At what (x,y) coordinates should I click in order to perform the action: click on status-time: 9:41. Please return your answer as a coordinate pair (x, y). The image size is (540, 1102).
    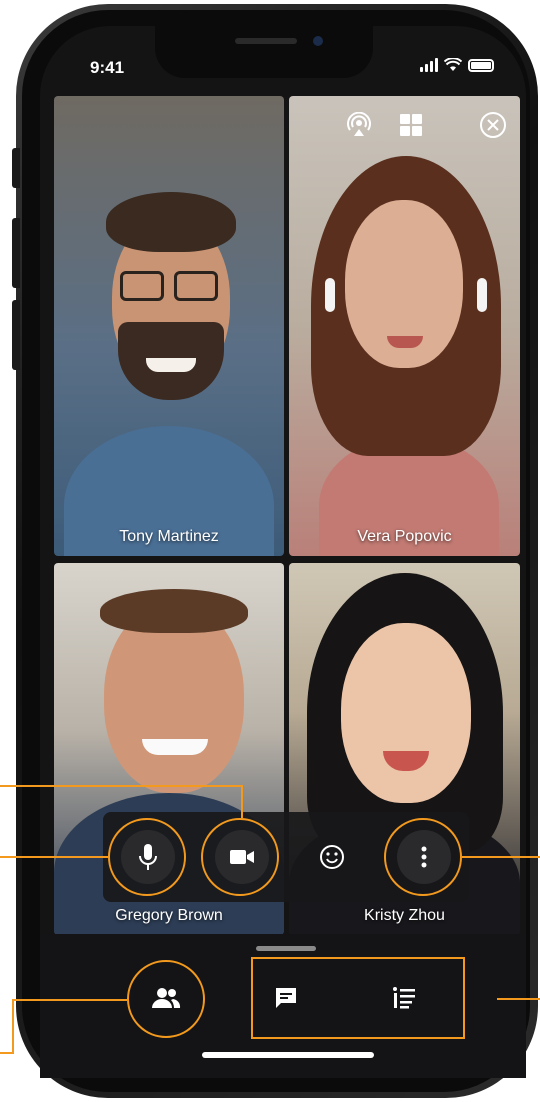
    Looking at the image, I should click on (107, 67).